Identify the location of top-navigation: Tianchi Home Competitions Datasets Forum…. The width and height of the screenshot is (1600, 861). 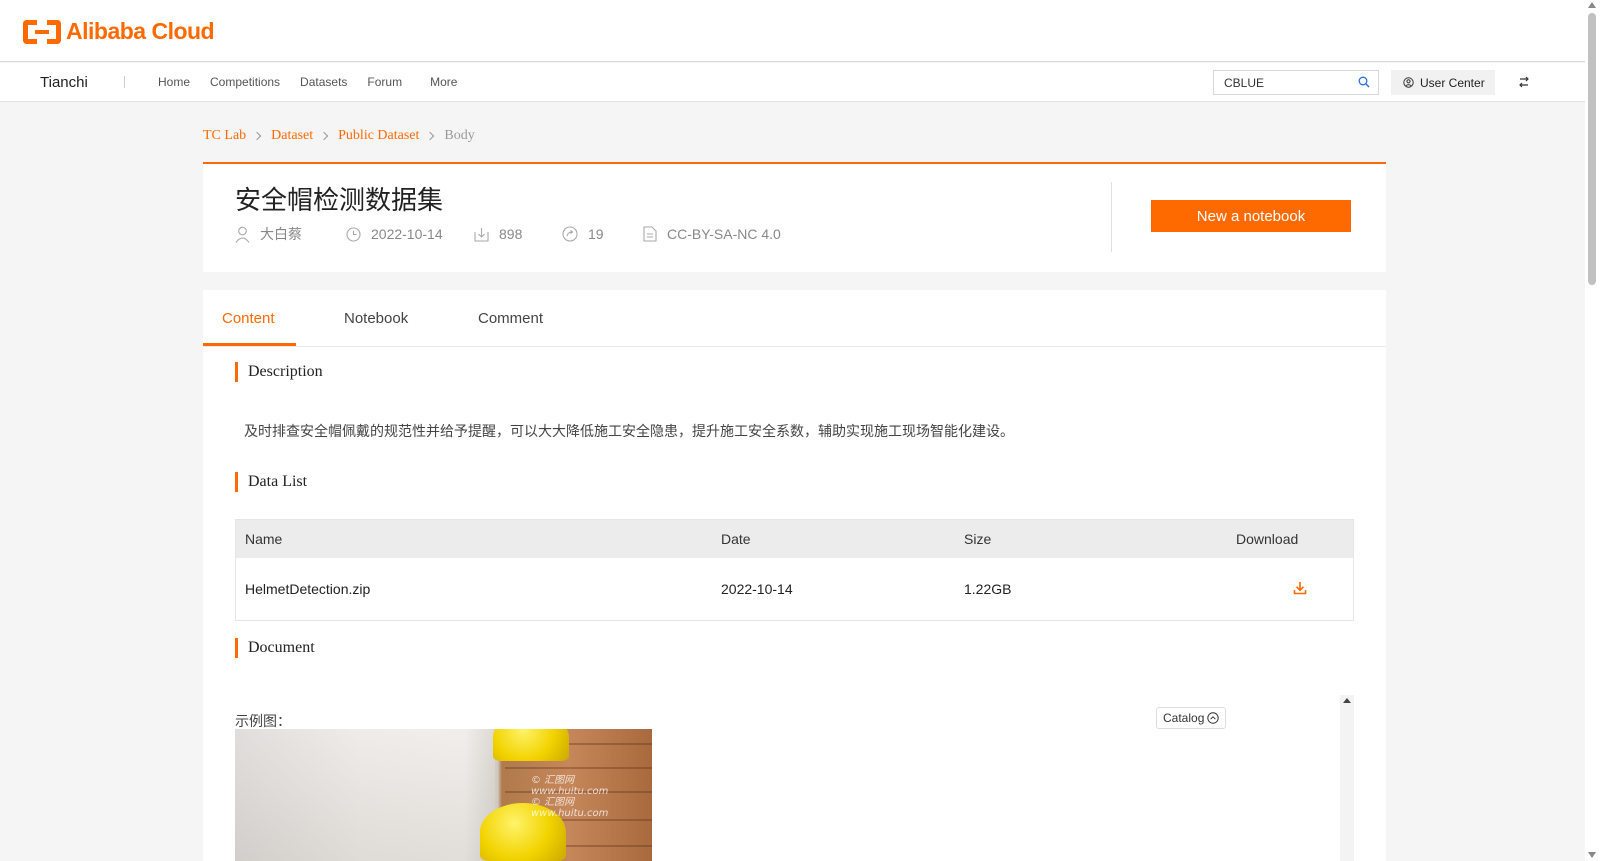
(792, 82).